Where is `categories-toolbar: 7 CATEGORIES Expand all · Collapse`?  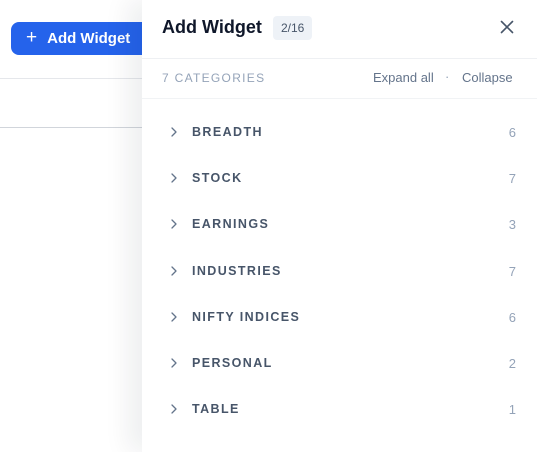
categories-toolbar: 7 CATEGORIES Expand all · Collapse is located at coordinates (339, 79).